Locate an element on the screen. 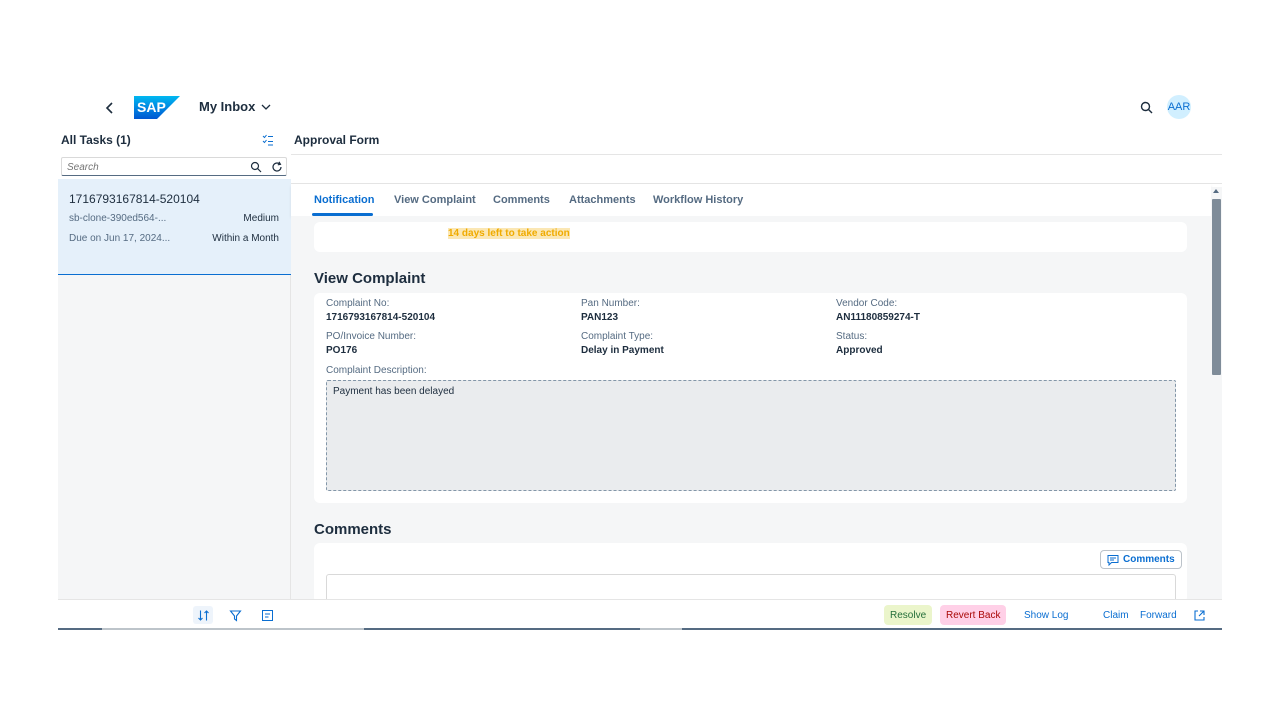 The height and width of the screenshot is (720, 1280). comments-card: Comments is located at coordinates (750, 571).